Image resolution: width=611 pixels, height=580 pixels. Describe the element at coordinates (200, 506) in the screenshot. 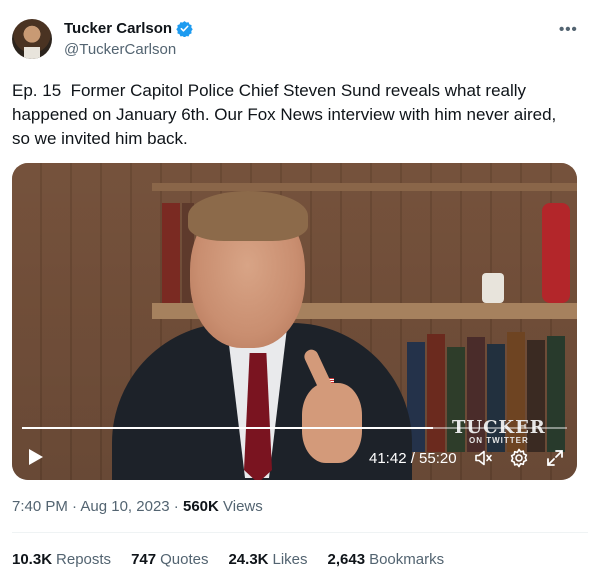

I see `views-count: 560K` at that location.